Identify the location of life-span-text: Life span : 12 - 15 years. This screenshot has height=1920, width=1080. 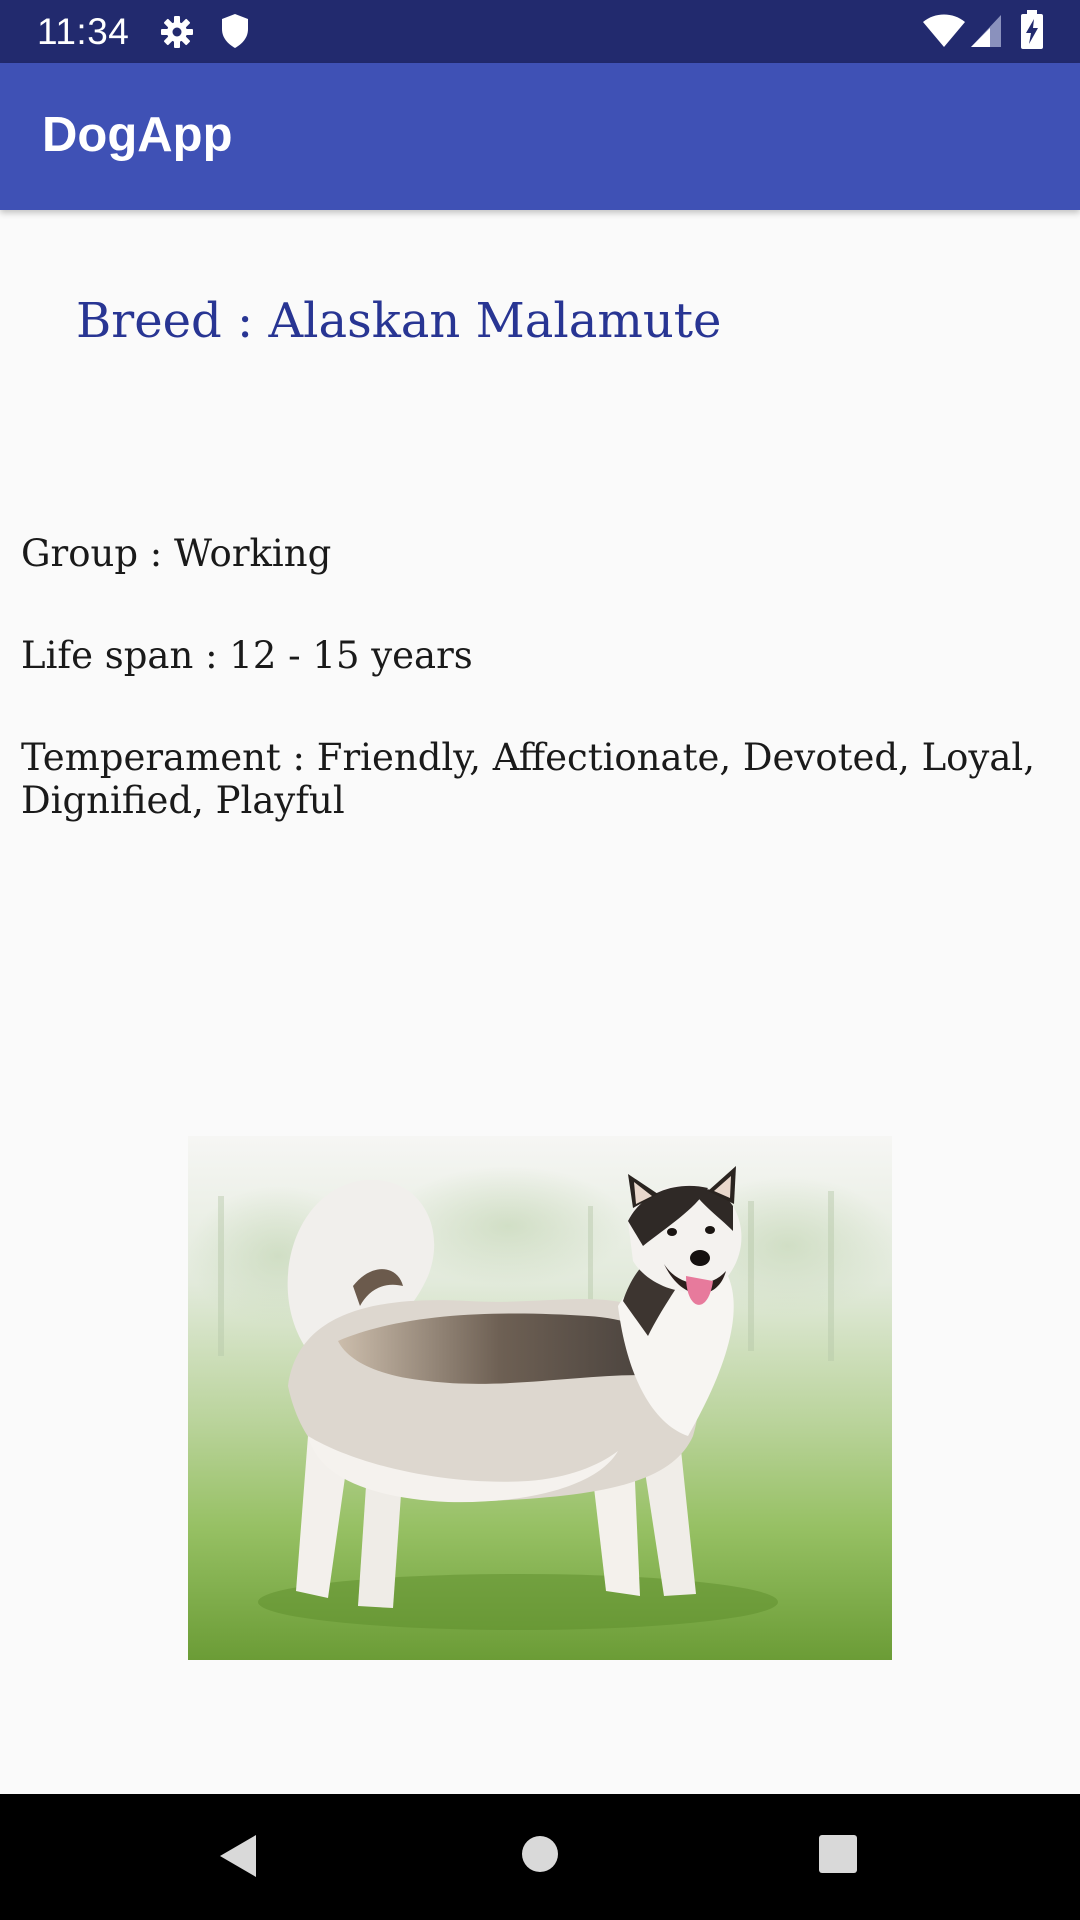
(247, 655).